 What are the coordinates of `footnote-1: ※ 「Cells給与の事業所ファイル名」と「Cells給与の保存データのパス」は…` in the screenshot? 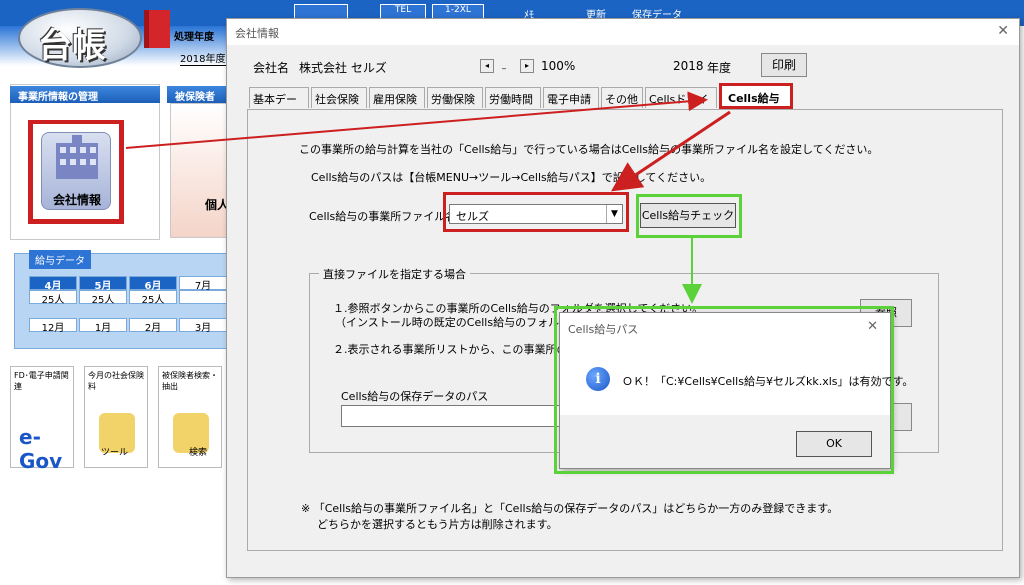 It's located at (570, 508).